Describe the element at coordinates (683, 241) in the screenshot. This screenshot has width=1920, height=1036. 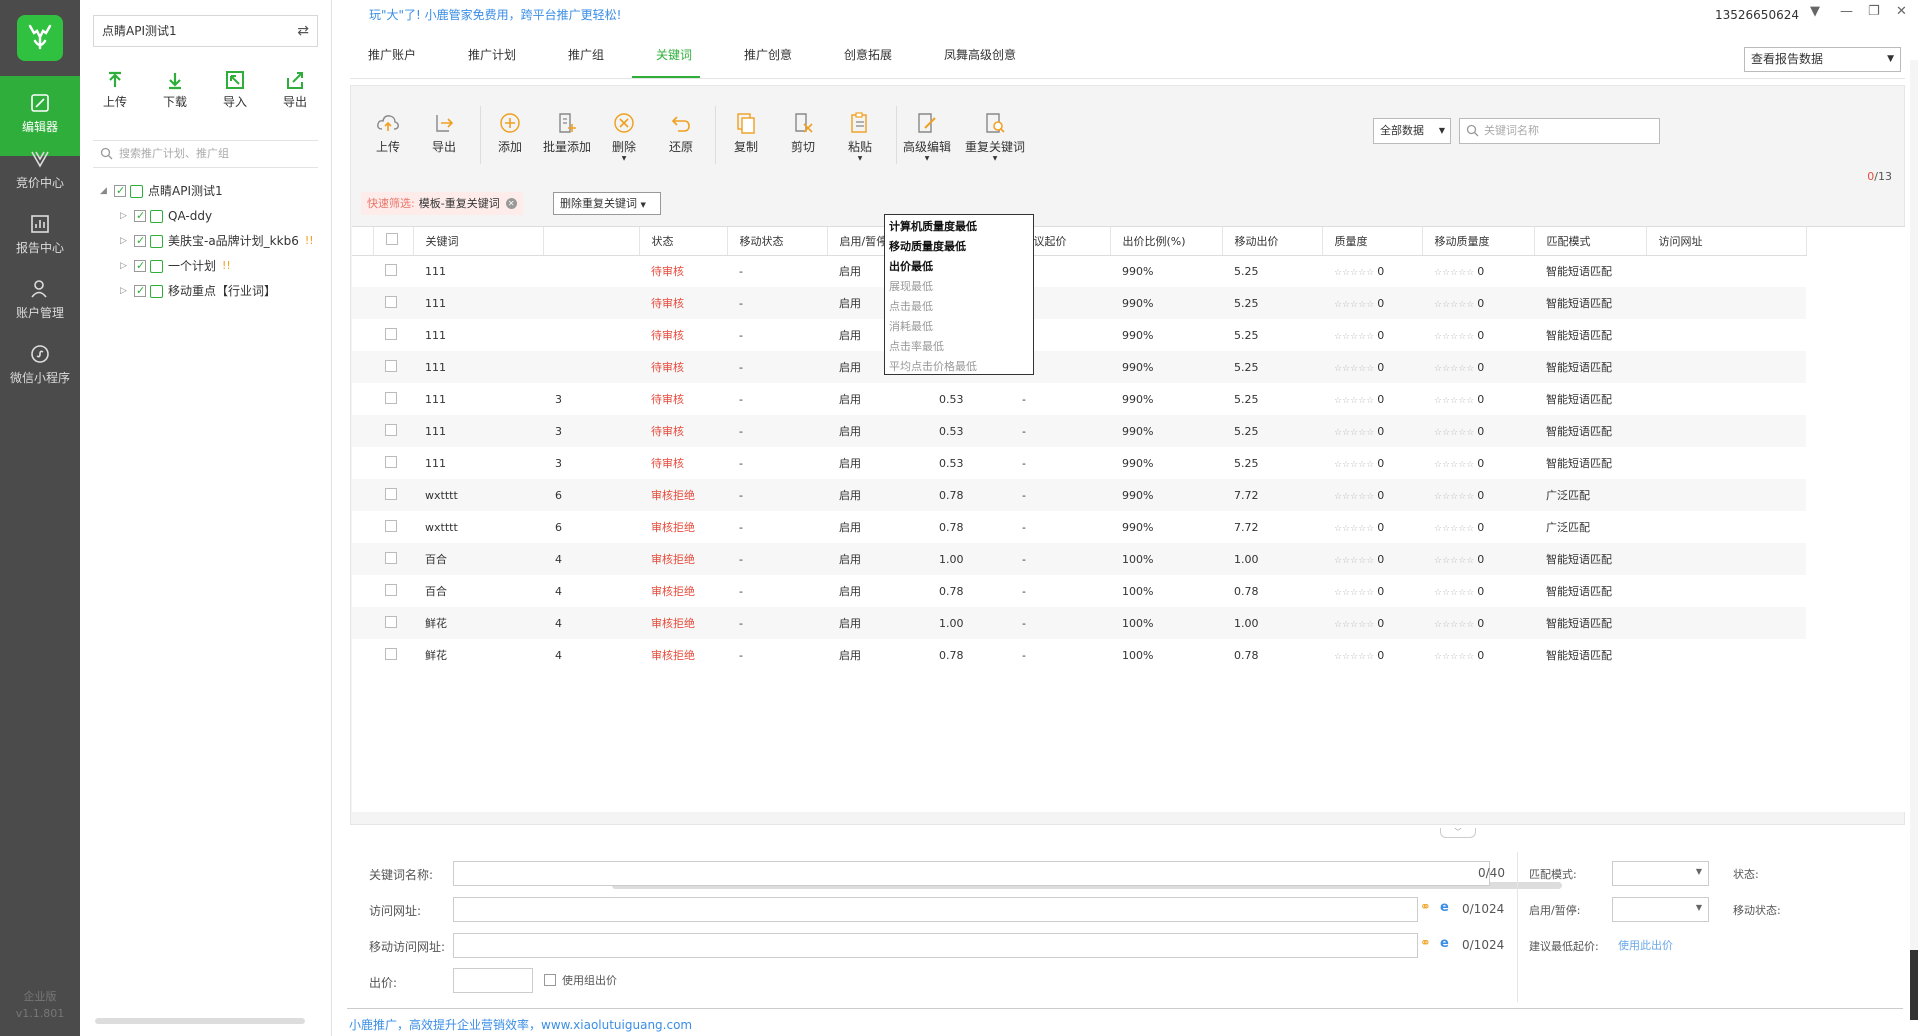
I see `col-header: 状态` at that location.